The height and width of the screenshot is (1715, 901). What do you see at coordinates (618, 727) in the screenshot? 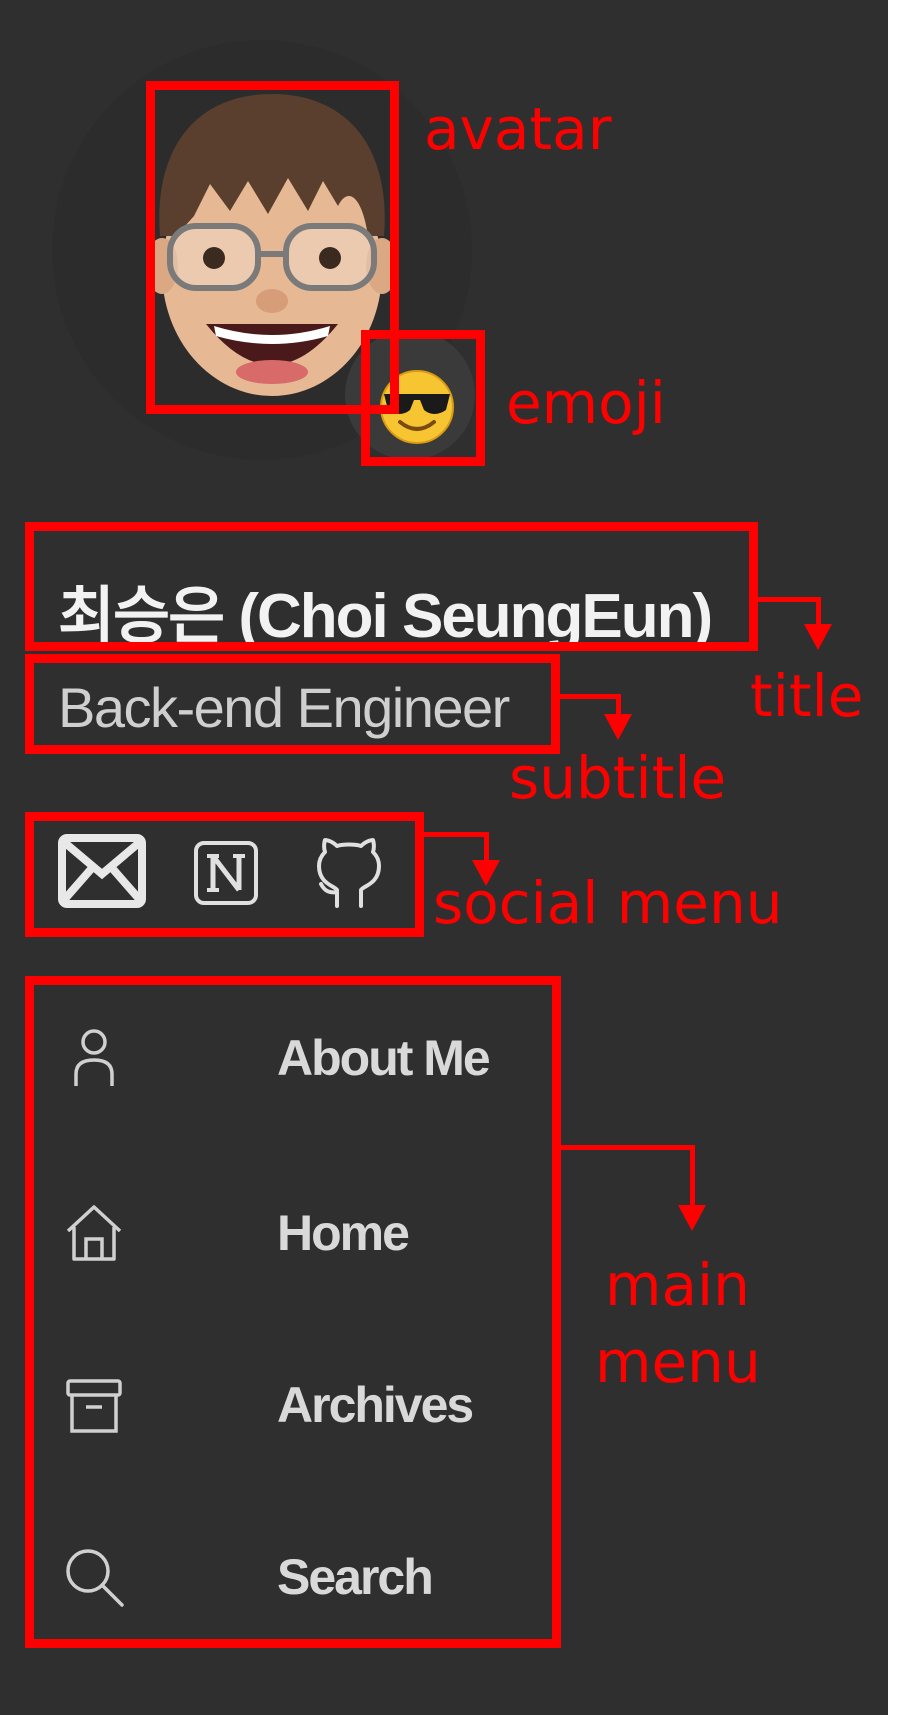
I see `subtitle-arrow-head` at bounding box center [618, 727].